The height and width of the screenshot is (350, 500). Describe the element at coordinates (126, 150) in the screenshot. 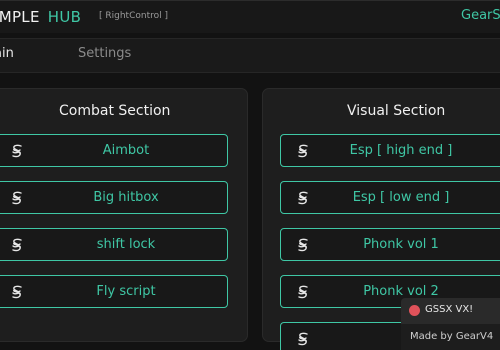

I see `aimbot-button-label: Aimbot` at that location.